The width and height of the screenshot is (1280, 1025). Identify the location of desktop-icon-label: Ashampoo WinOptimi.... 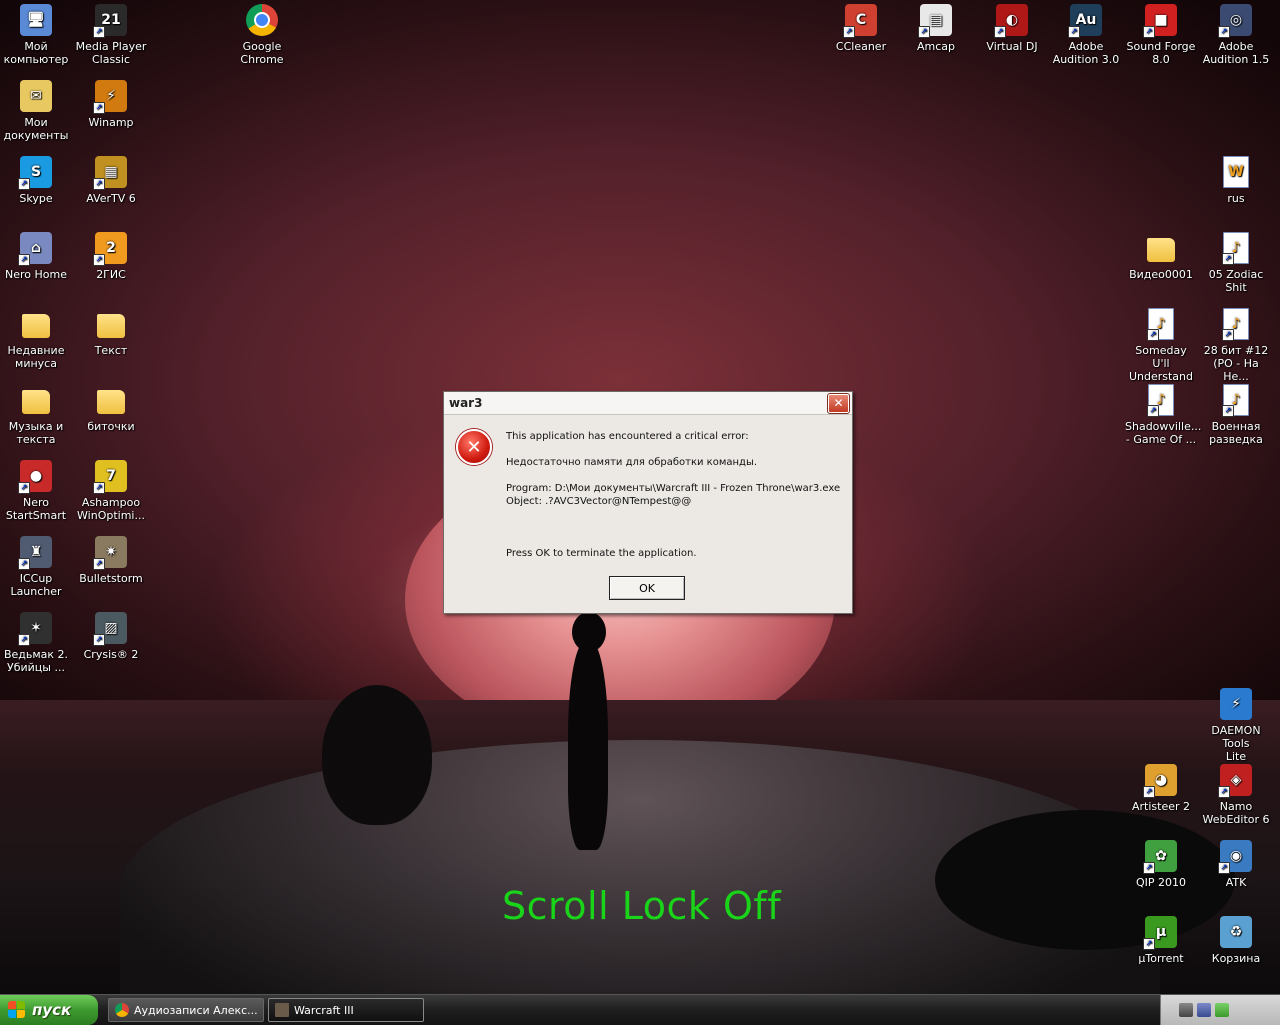
(111, 509).